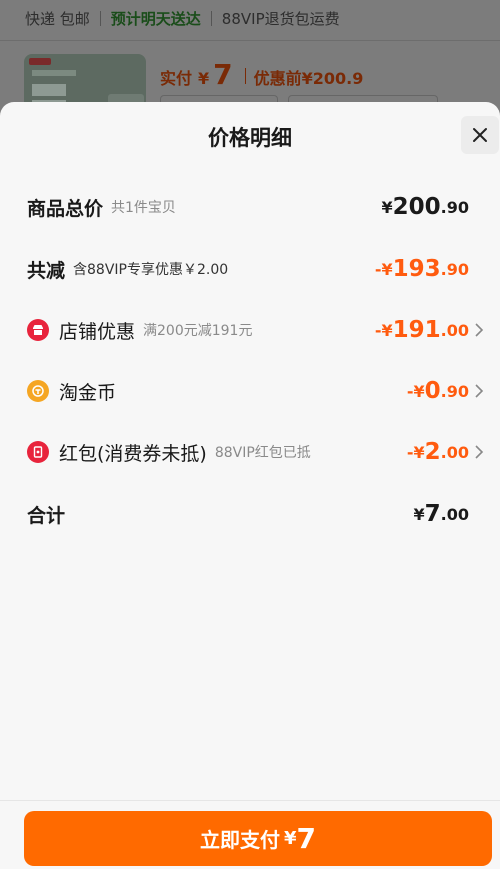 The height and width of the screenshot is (869, 500). What do you see at coordinates (97, 331) in the screenshot?
I see `row-label: 店铺优惠` at bounding box center [97, 331].